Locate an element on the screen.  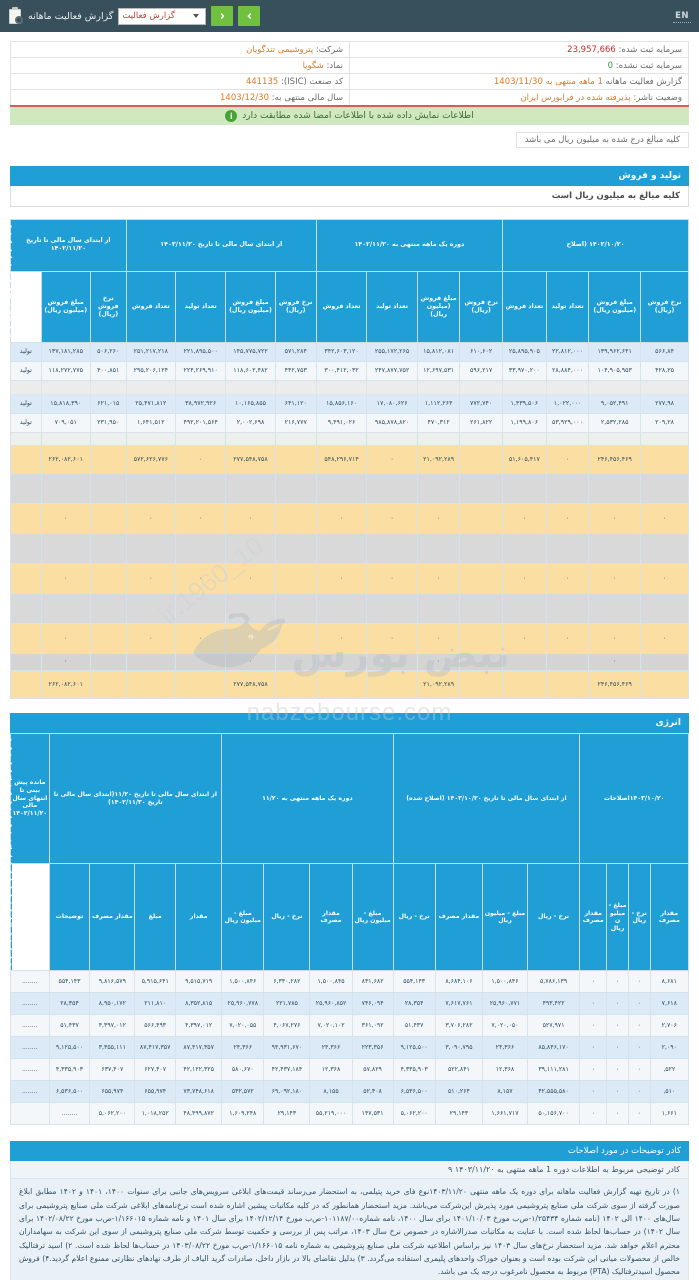
next-report-button: › is located at coordinates (249, 16).